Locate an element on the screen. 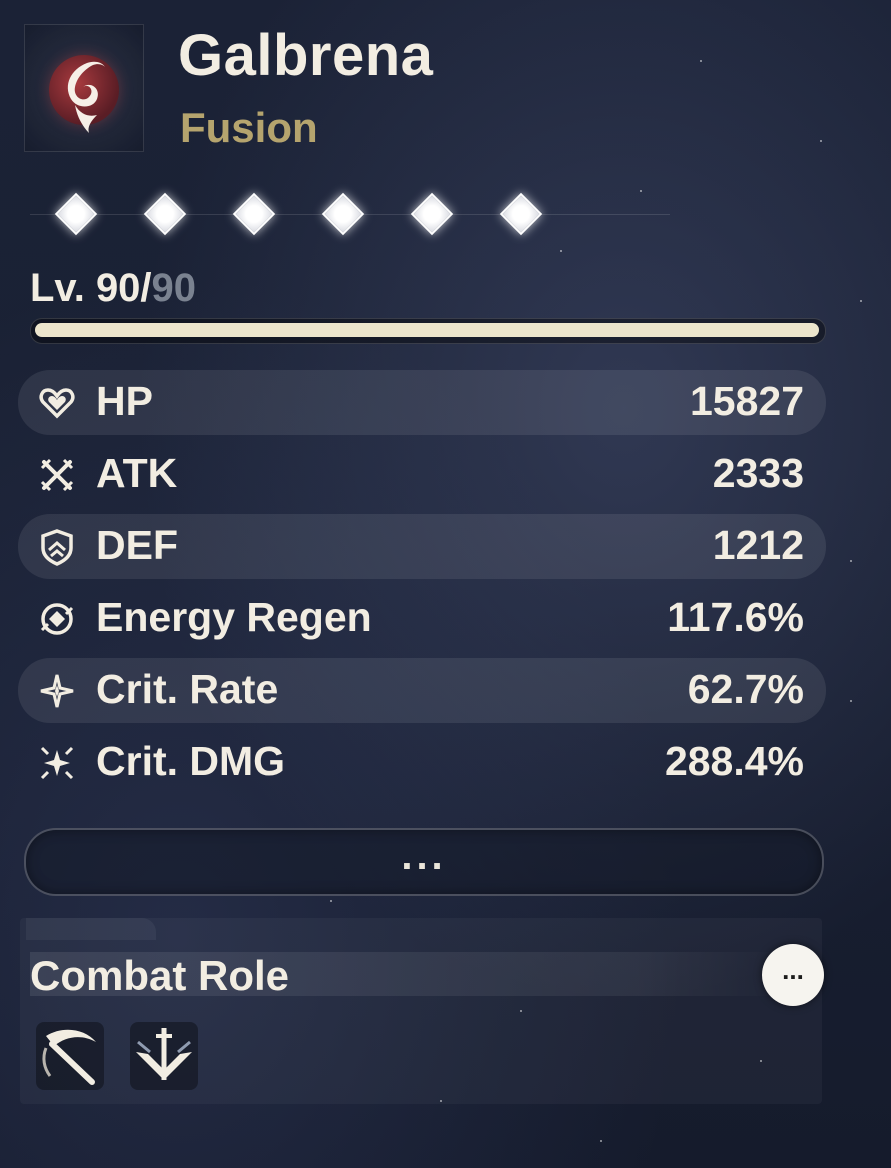  stat-row-hp: HP 15827 is located at coordinates (422, 402).